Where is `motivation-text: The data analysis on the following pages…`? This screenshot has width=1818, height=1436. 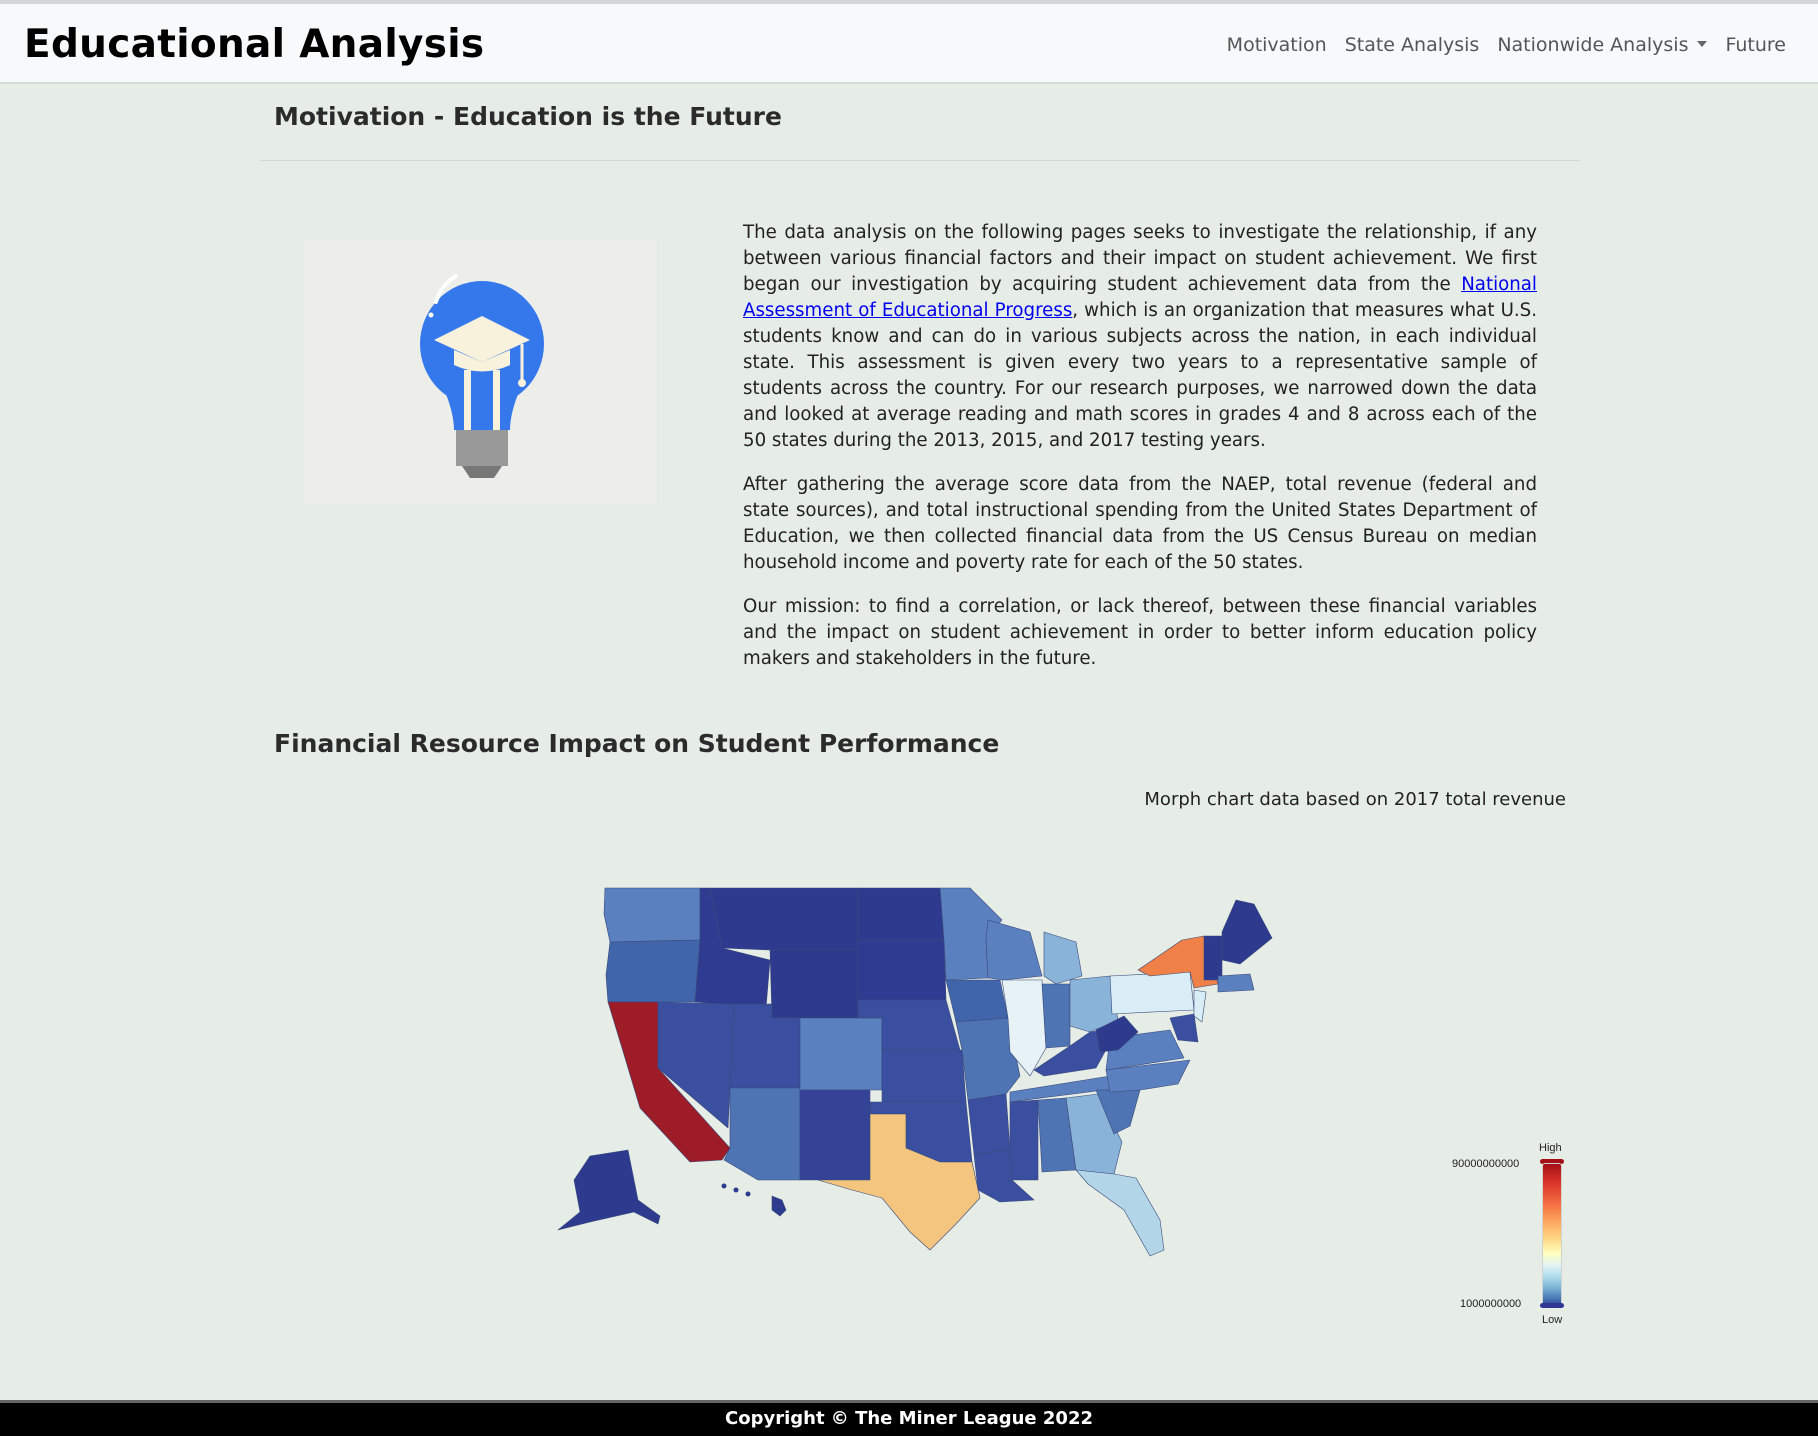
motivation-text: The data analysis on the following pages… is located at coordinates (1140, 455).